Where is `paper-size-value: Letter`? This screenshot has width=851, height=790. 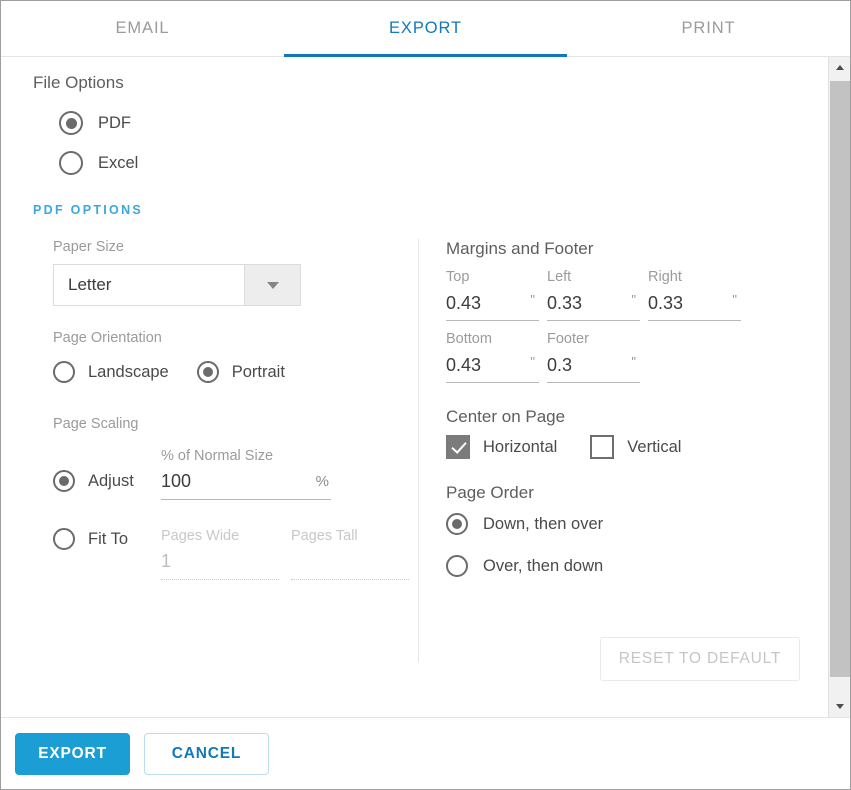
paper-size-value: Letter is located at coordinates (90, 284).